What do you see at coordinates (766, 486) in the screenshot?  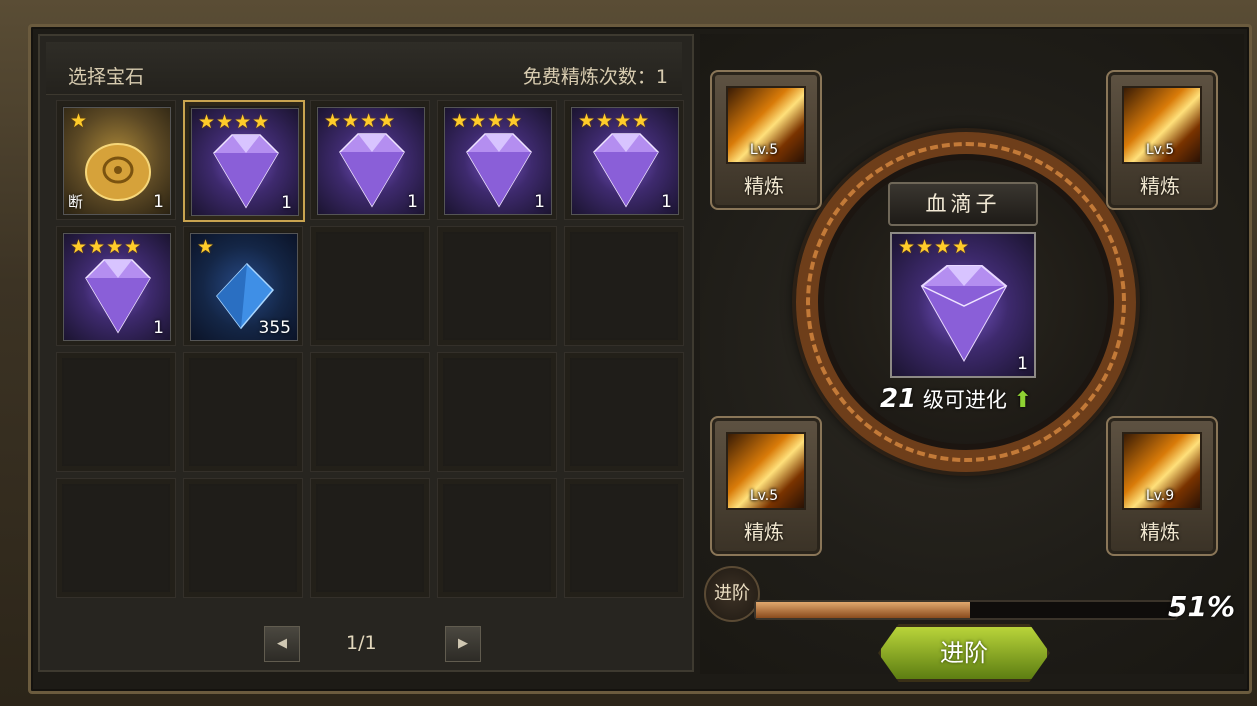 I see `skill-slot-3: Lv.5 精炼` at bounding box center [766, 486].